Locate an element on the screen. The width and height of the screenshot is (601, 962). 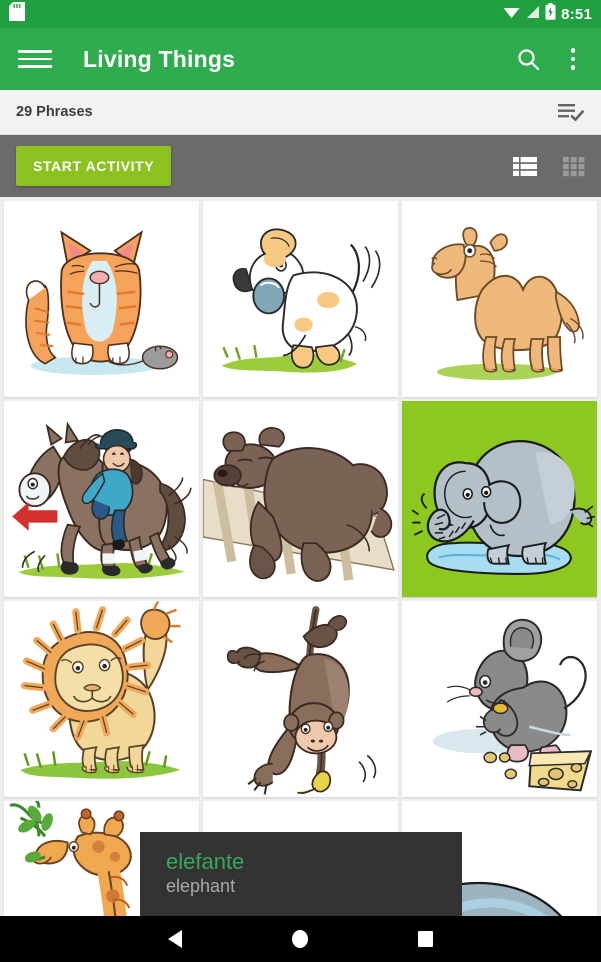
page-title: Living Things is located at coordinates (159, 58).